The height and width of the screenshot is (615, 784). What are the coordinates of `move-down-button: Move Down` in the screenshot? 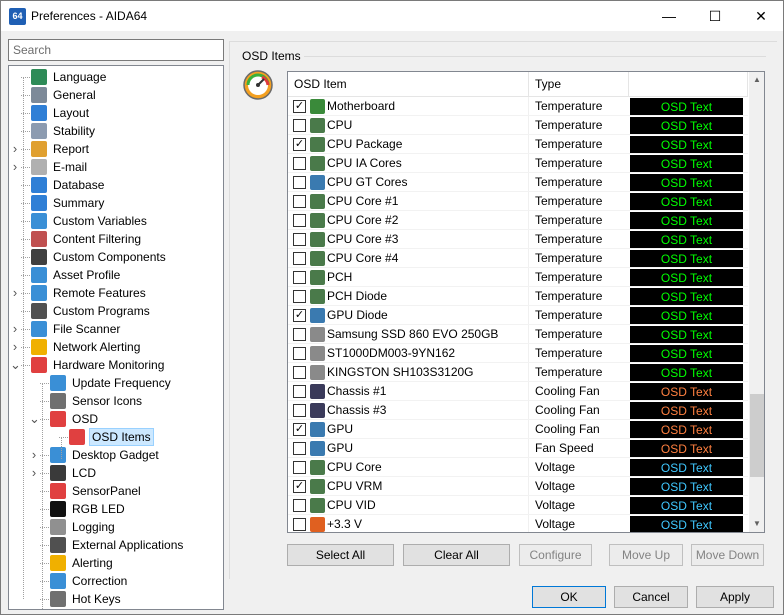 It's located at (727, 555).